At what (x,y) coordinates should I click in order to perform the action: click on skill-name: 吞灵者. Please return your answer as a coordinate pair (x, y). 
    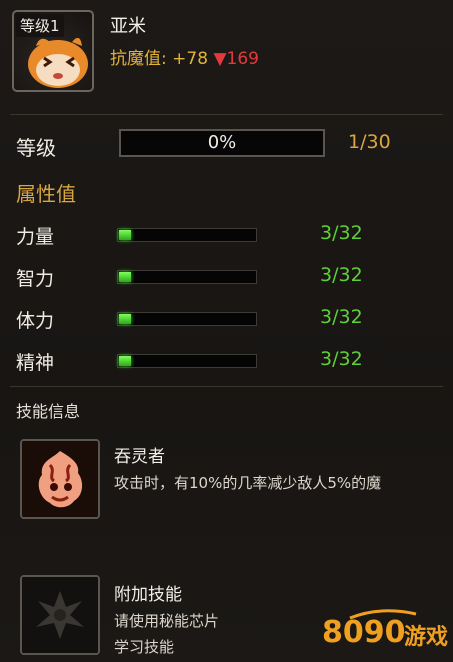
    Looking at the image, I should click on (139, 457).